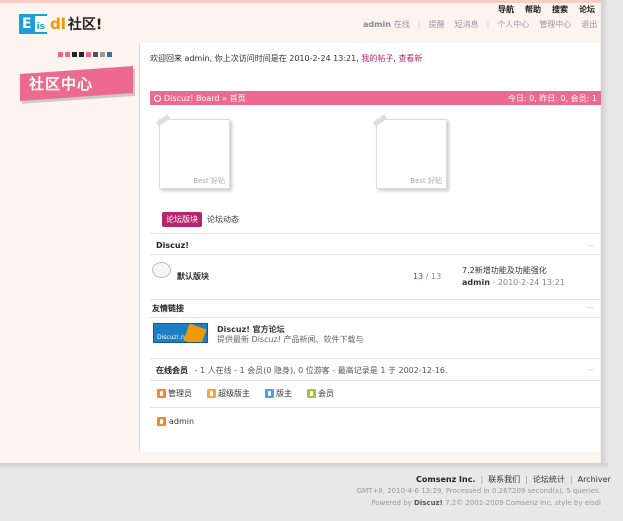 This screenshot has height=521, width=623. I want to click on user-member-icon, so click(311, 393).